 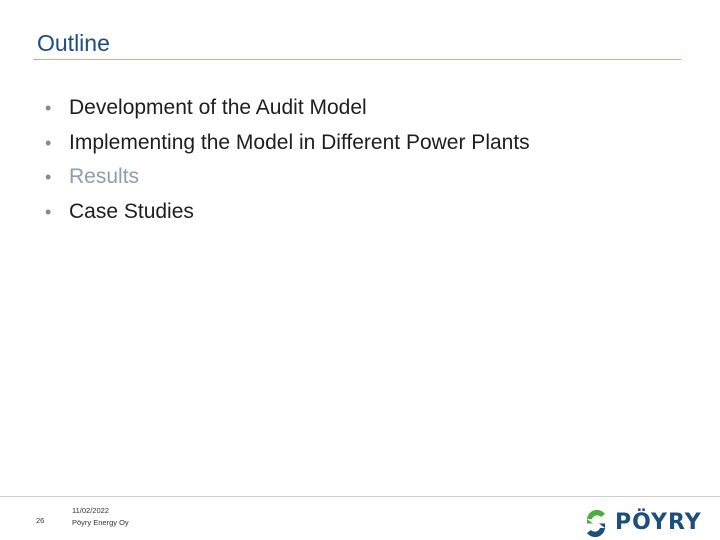 I want to click on poyry-logo-icon, so click(x=596, y=523).